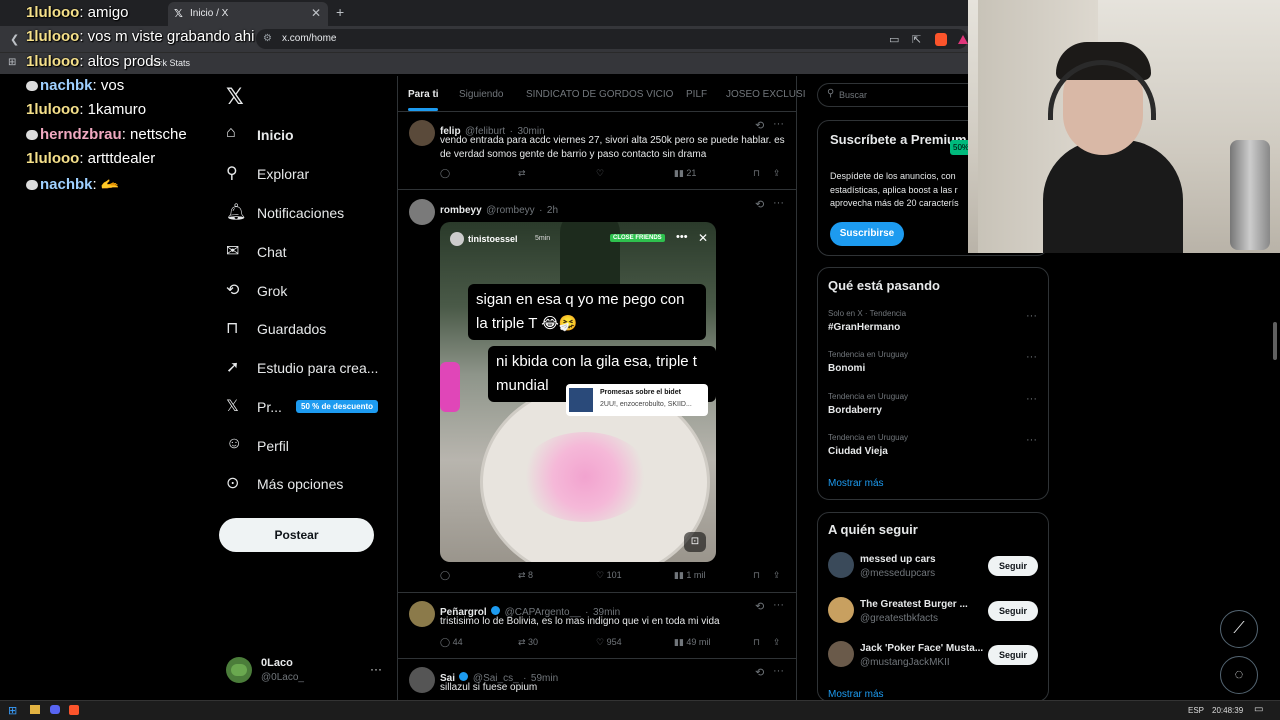 The width and height of the screenshot is (1280, 720). I want to click on tab-joseo: JOSEO EXCLUSI, so click(765, 94).